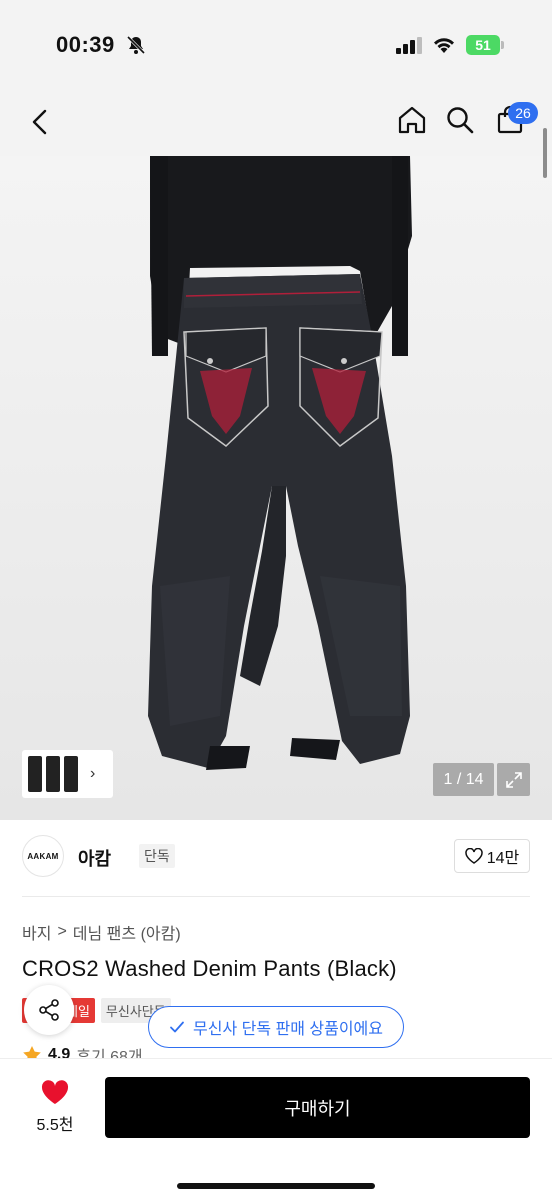 This screenshot has height=1200, width=552. I want to click on purchase-bar: 5.5천 구매하기, so click(276, 1129).